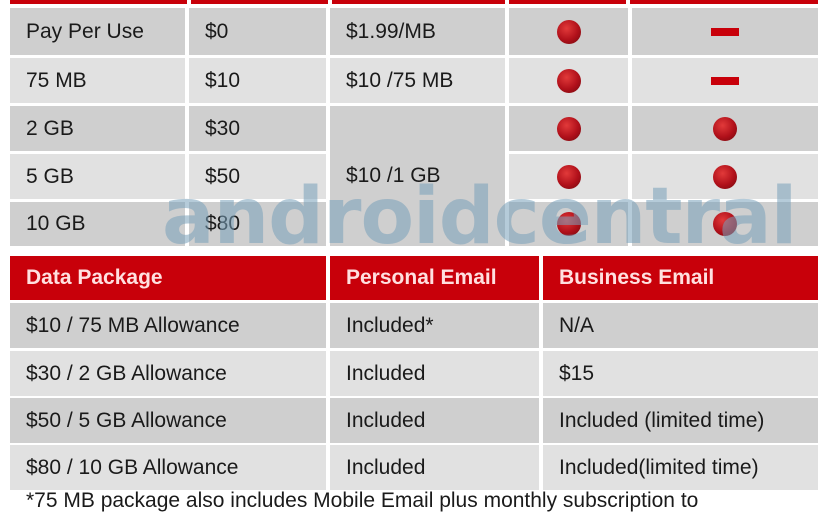 The image size is (826, 513). Describe the element at coordinates (680, 420) in the screenshot. I see `business-email-cell: Included (limited time)` at that location.